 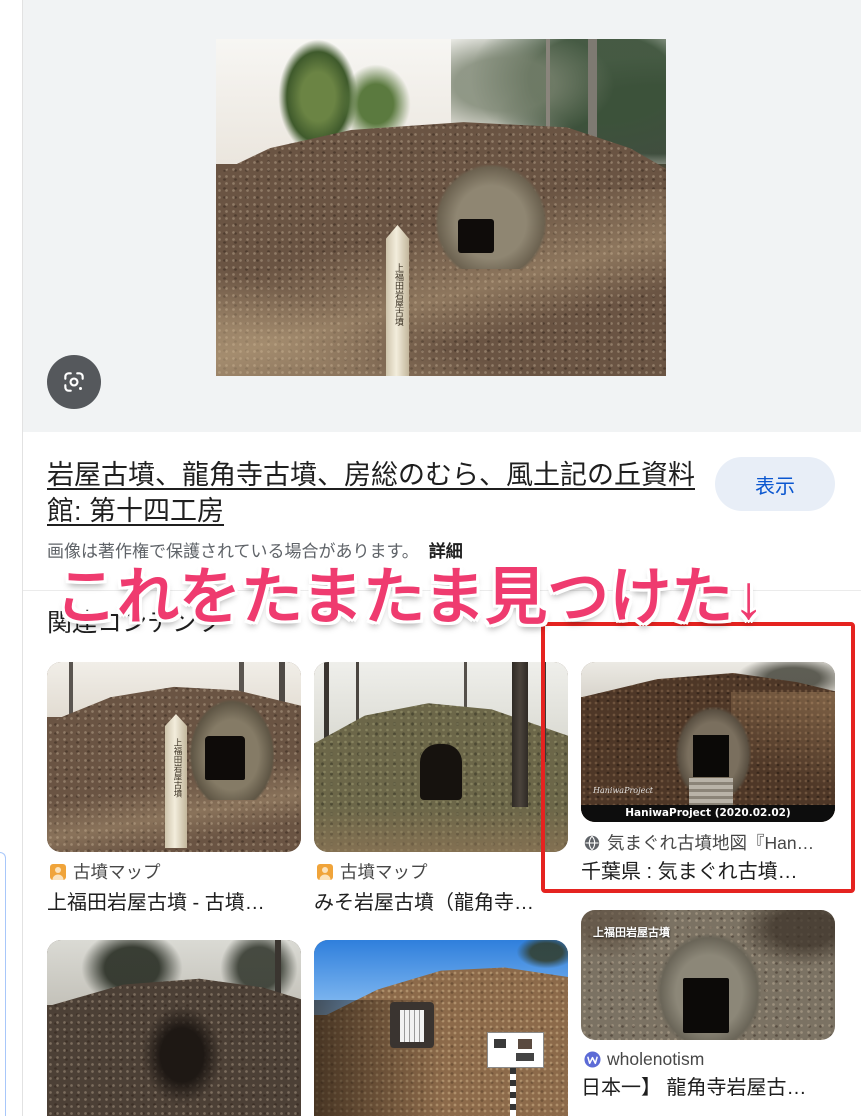 I want to click on photo-stone-frame, so click(x=491, y=217).